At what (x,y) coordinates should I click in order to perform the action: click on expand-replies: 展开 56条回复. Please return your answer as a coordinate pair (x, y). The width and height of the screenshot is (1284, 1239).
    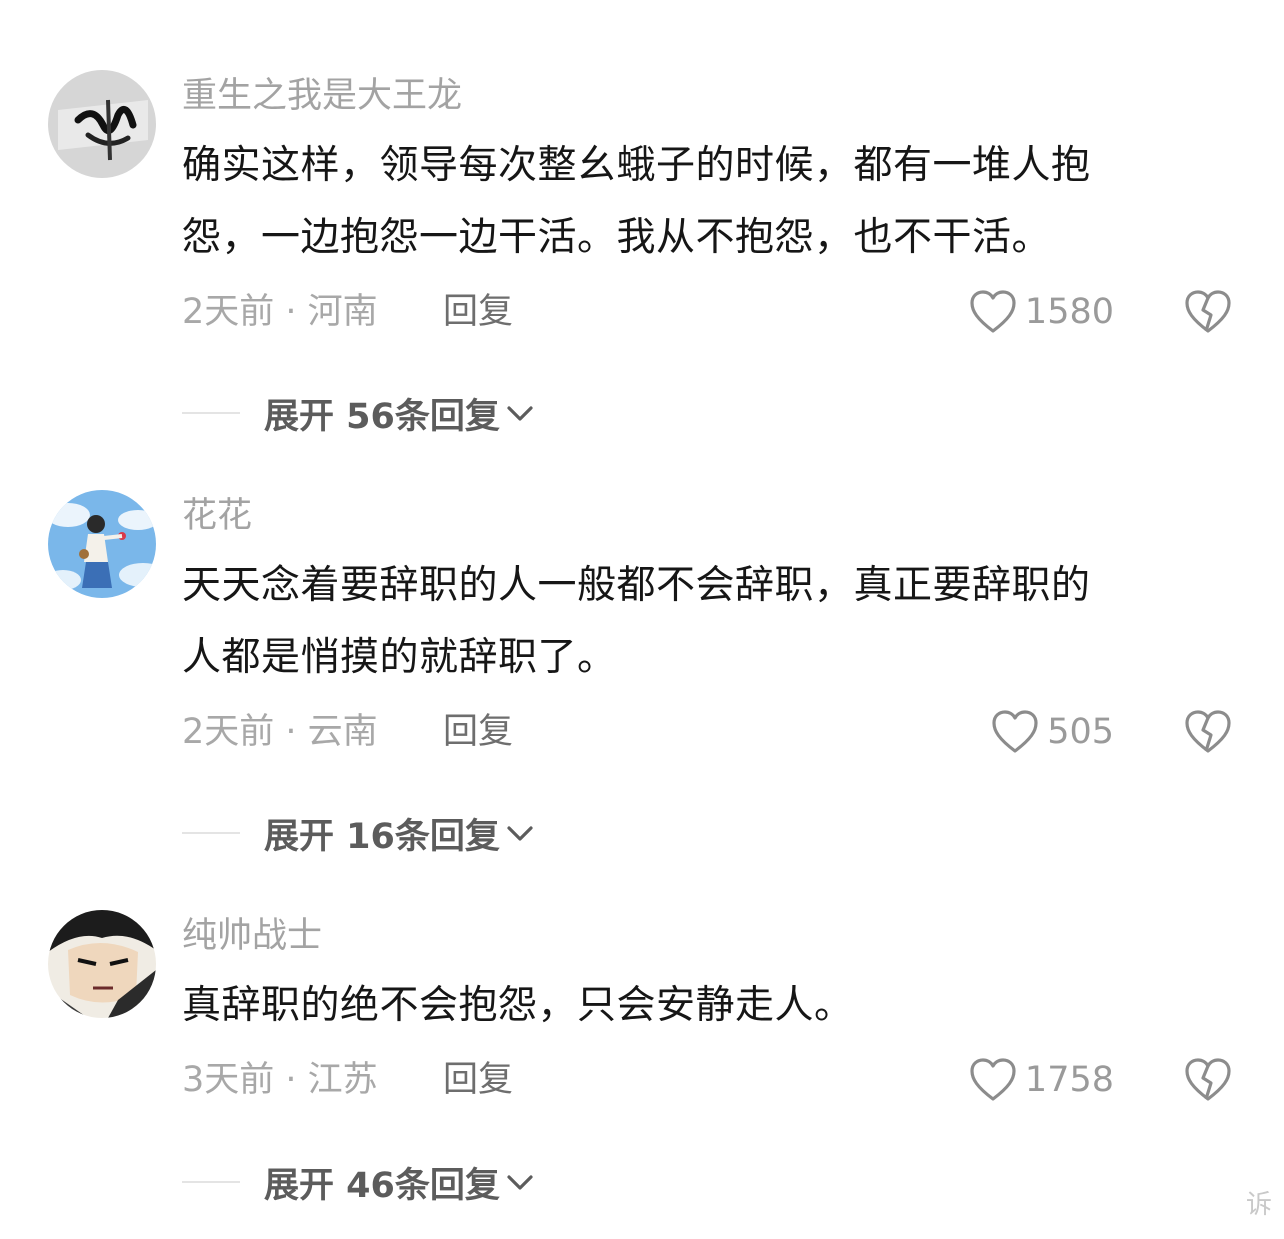
    Looking at the image, I should click on (359, 414).